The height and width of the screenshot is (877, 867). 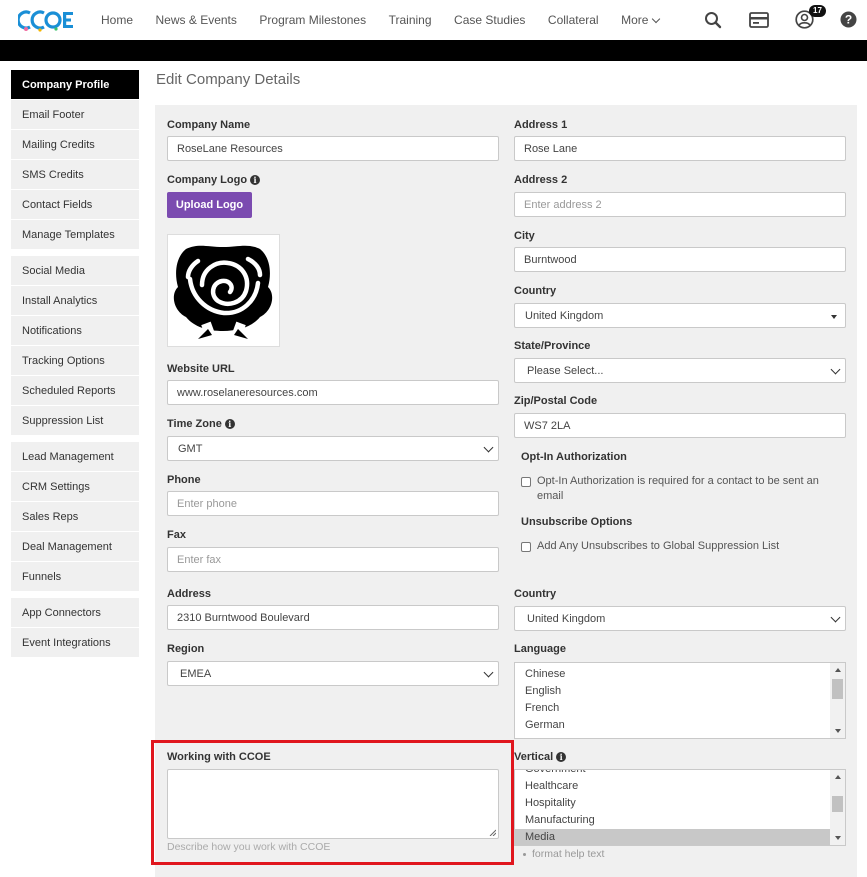 What do you see at coordinates (75, 301) in the screenshot?
I see `sidebar-item-install-analytics: Install Analytics` at bounding box center [75, 301].